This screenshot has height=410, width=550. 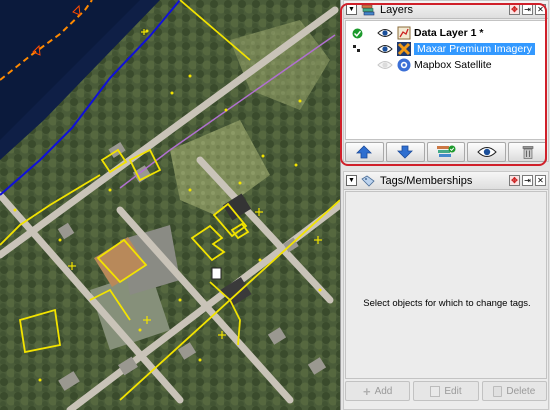 I want to click on layer-row-mapbox: Mapbox Satellite, so click(x=446, y=65).